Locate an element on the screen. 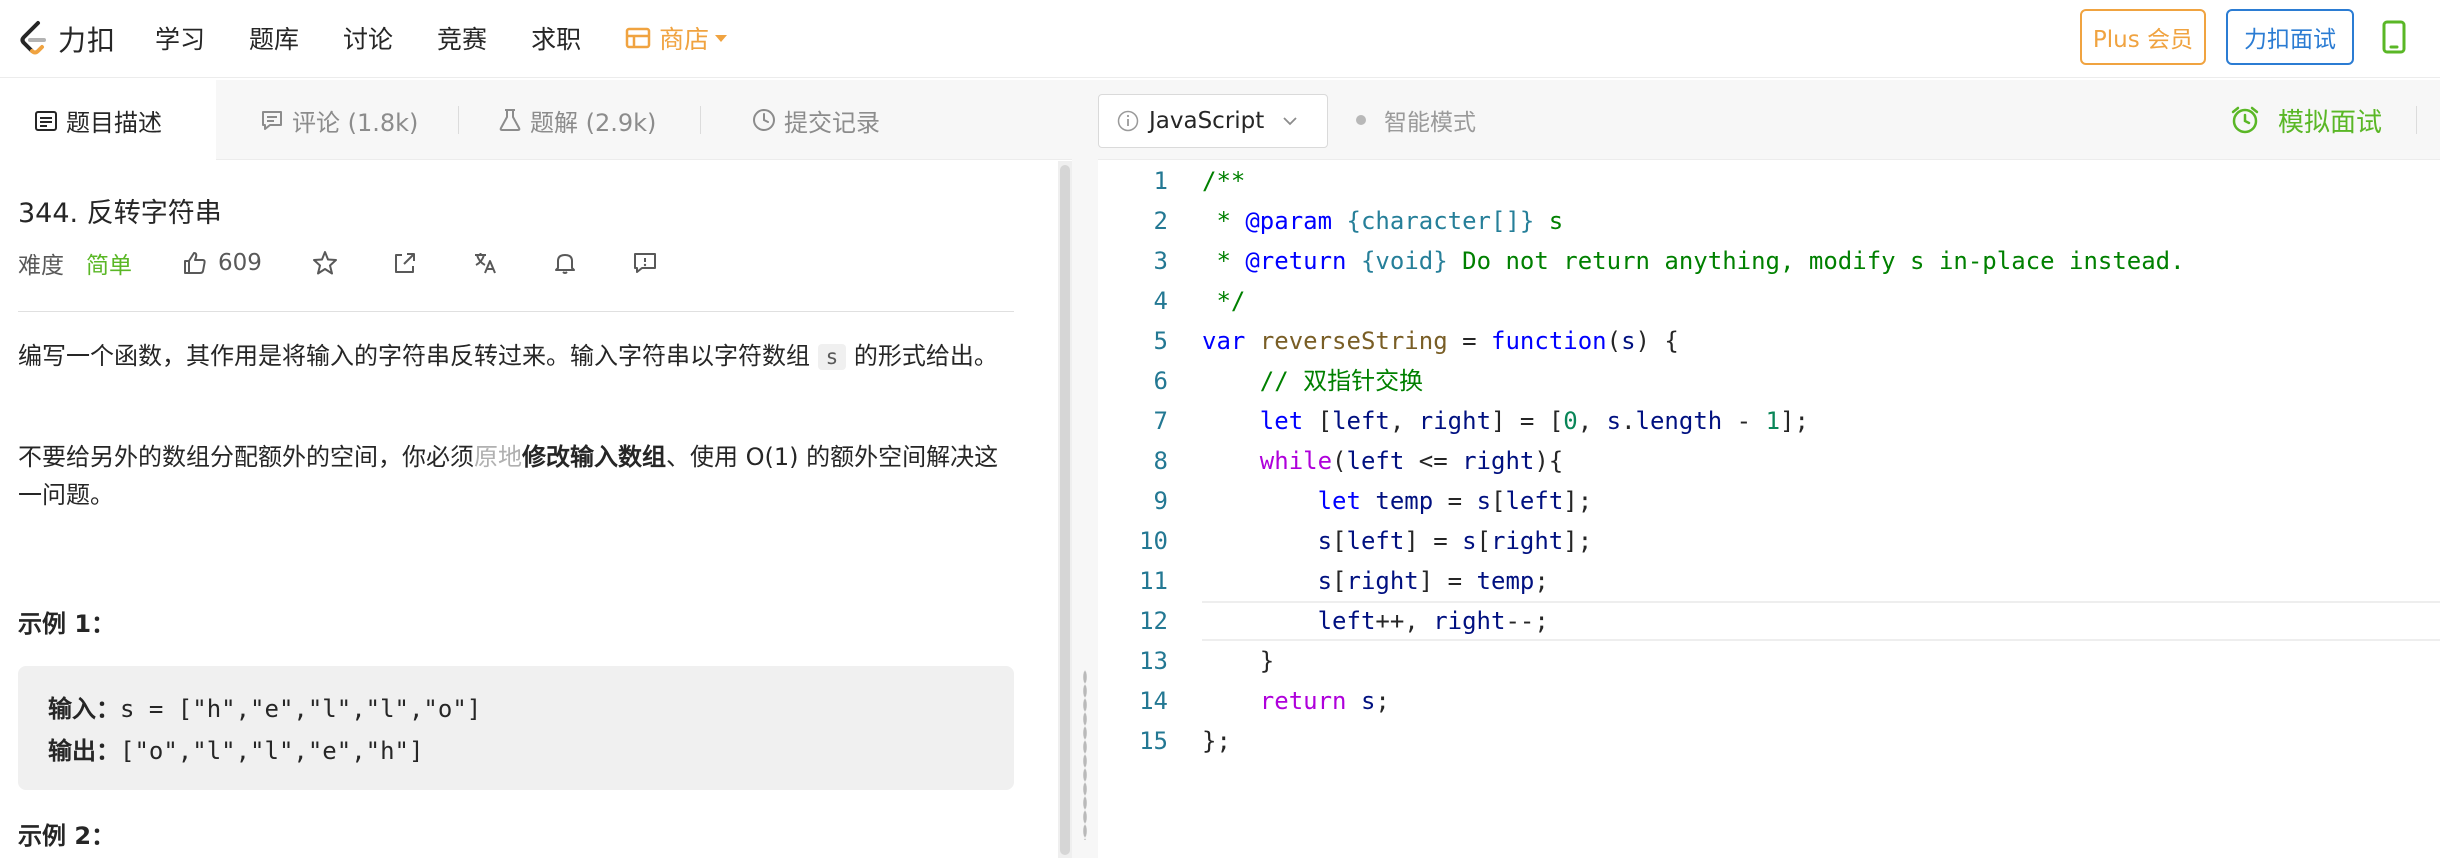 This screenshot has width=2440, height=858. tab-solutions: 题解 (2.9k) is located at coordinates (577, 120).